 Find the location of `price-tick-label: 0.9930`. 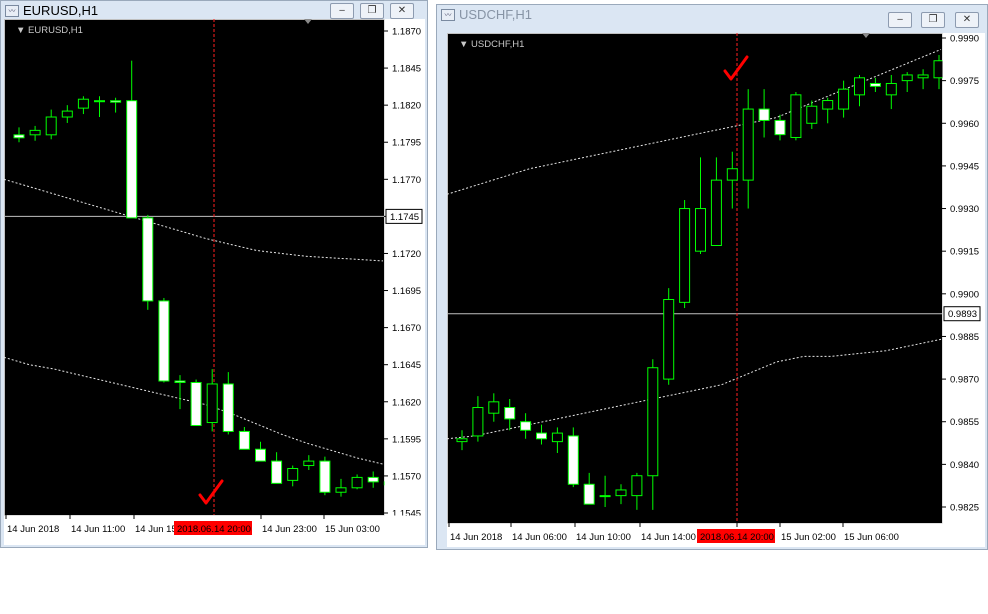

price-tick-label: 0.9930 is located at coordinates (964, 209).